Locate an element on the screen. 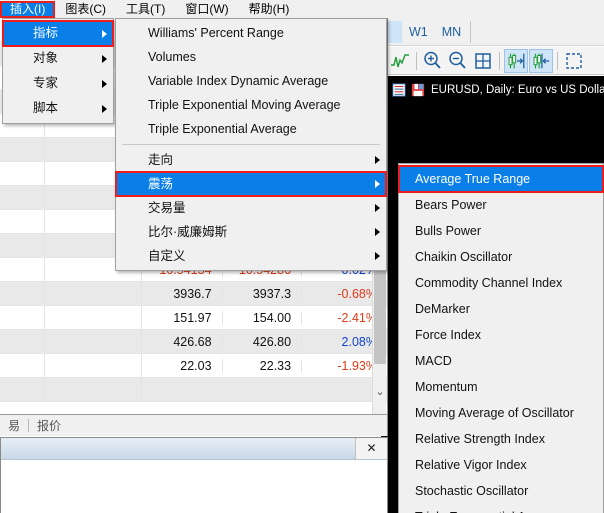  menu-insert-item-2: 专家 is located at coordinates (58, 83).